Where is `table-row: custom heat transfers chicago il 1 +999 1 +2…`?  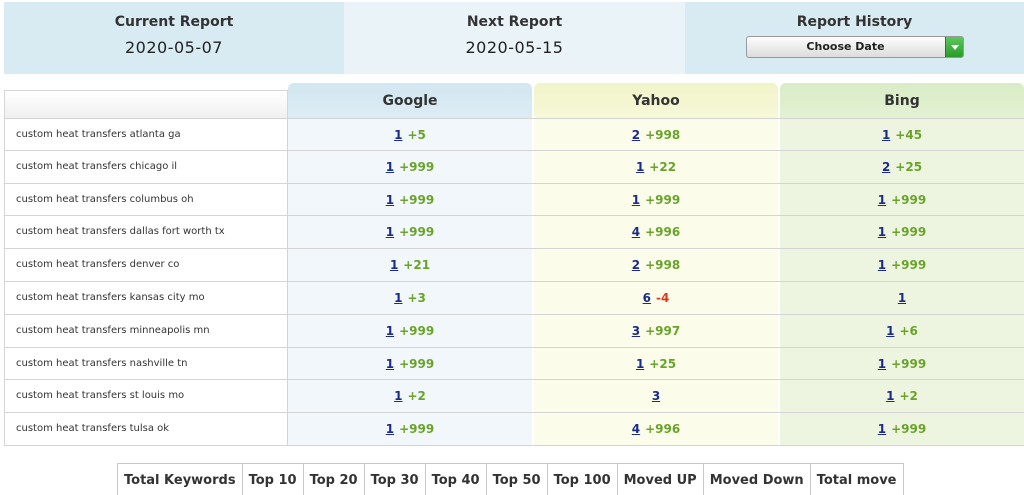 table-row: custom heat transfers chicago il 1 +999 1 +2… is located at coordinates (514, 167).